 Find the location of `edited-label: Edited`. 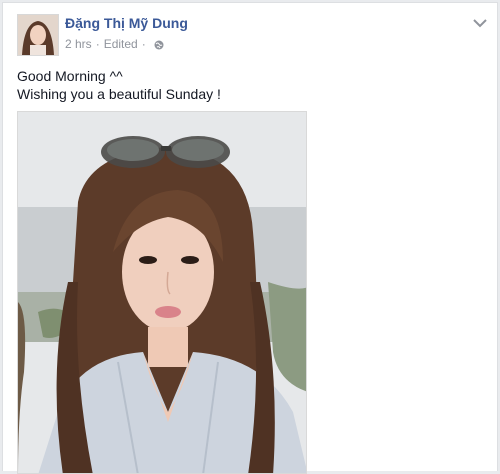

edited-label: Edited is located at coordinates (121, 44).